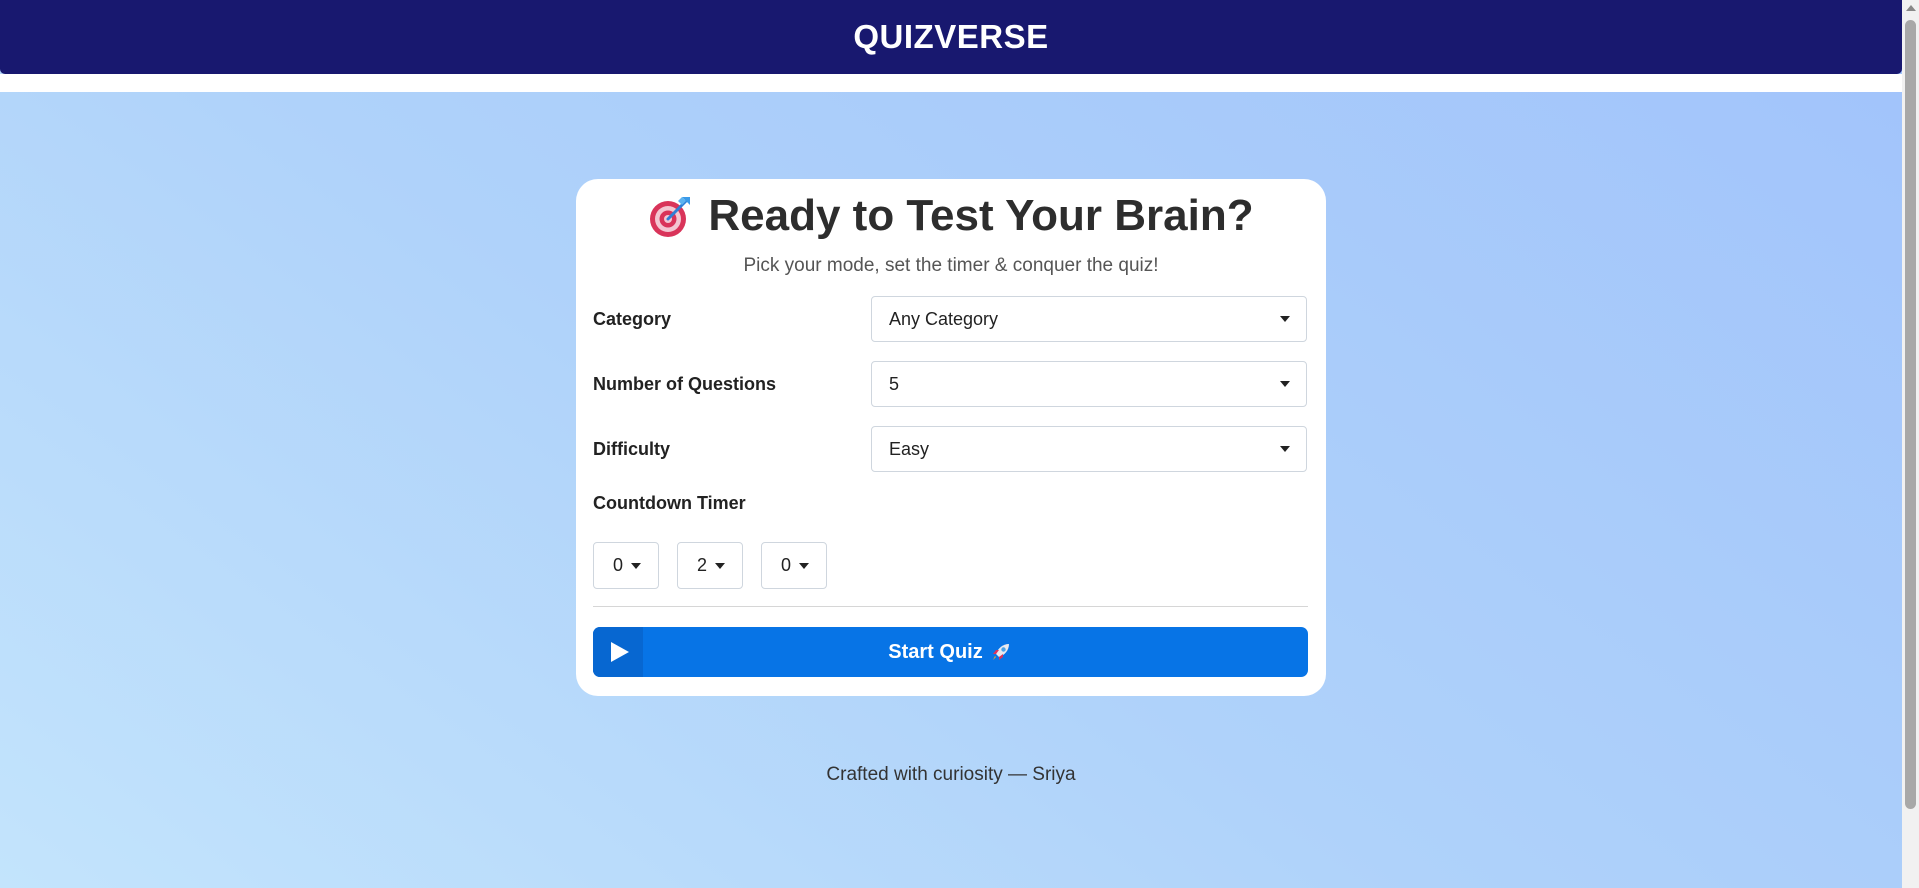  I want to click on difficulty-value: Easy, so click(909, 448).